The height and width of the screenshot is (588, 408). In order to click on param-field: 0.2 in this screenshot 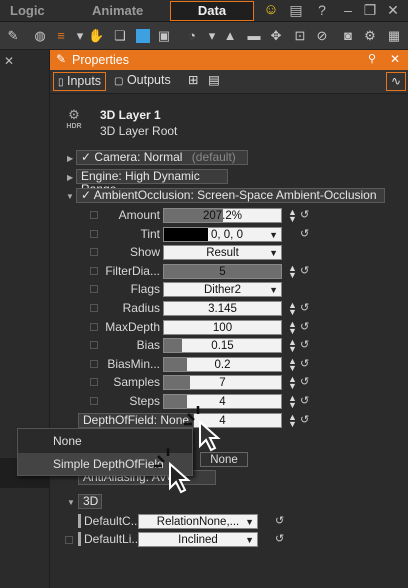, I will do `click(222, 364)`.